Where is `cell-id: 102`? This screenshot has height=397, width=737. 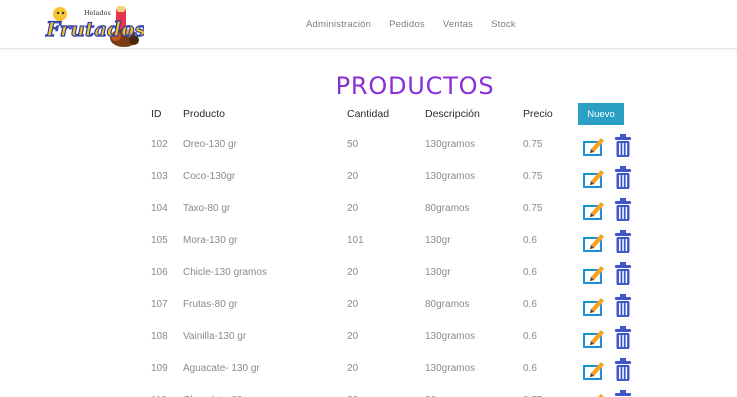
cell-id: 102 is located at coordinates (159, 144).